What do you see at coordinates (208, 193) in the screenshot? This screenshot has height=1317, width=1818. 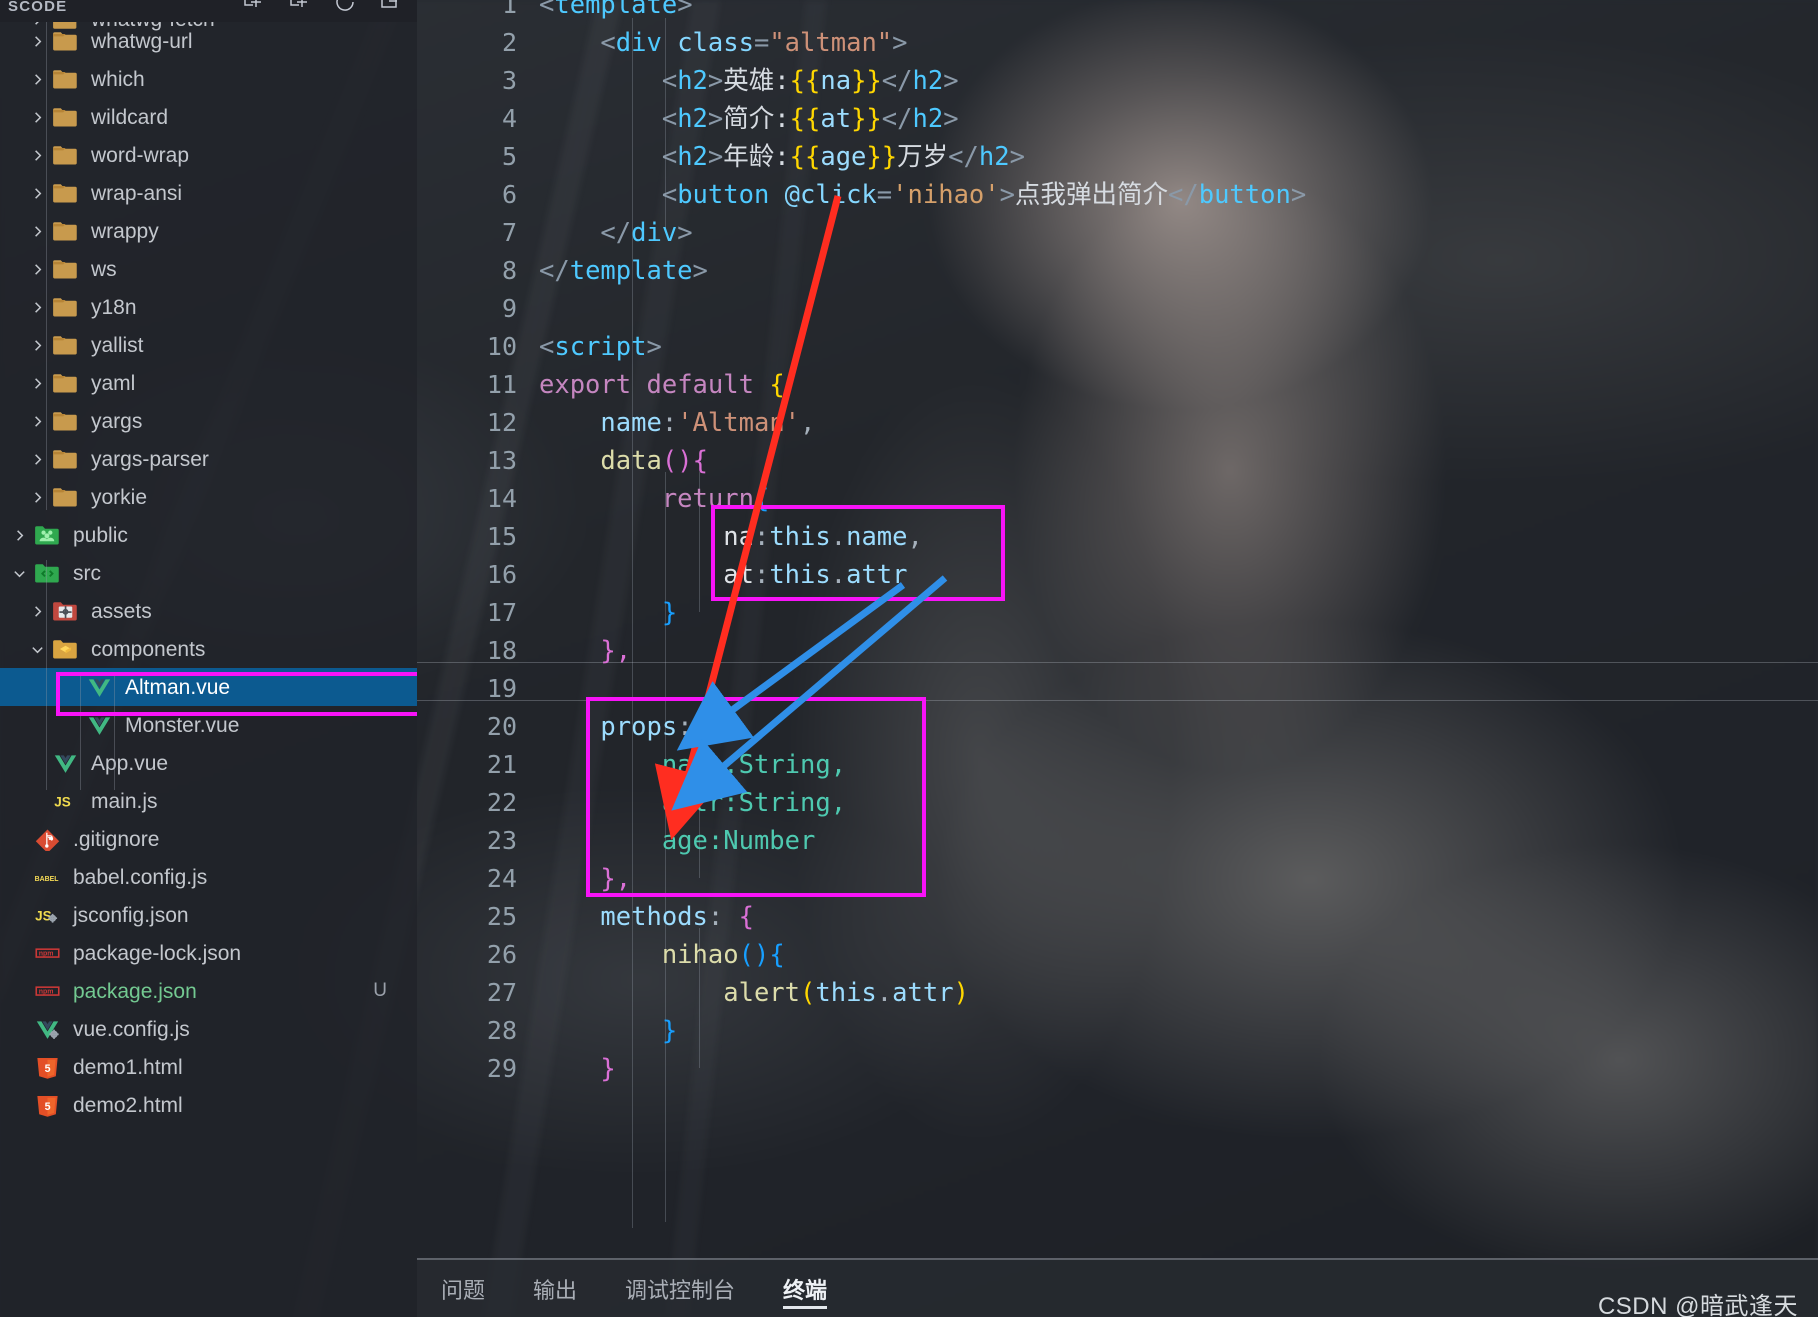 I see `tree-item-wrap-ansi: wrap-ansi` at bounding box center [208, 193].